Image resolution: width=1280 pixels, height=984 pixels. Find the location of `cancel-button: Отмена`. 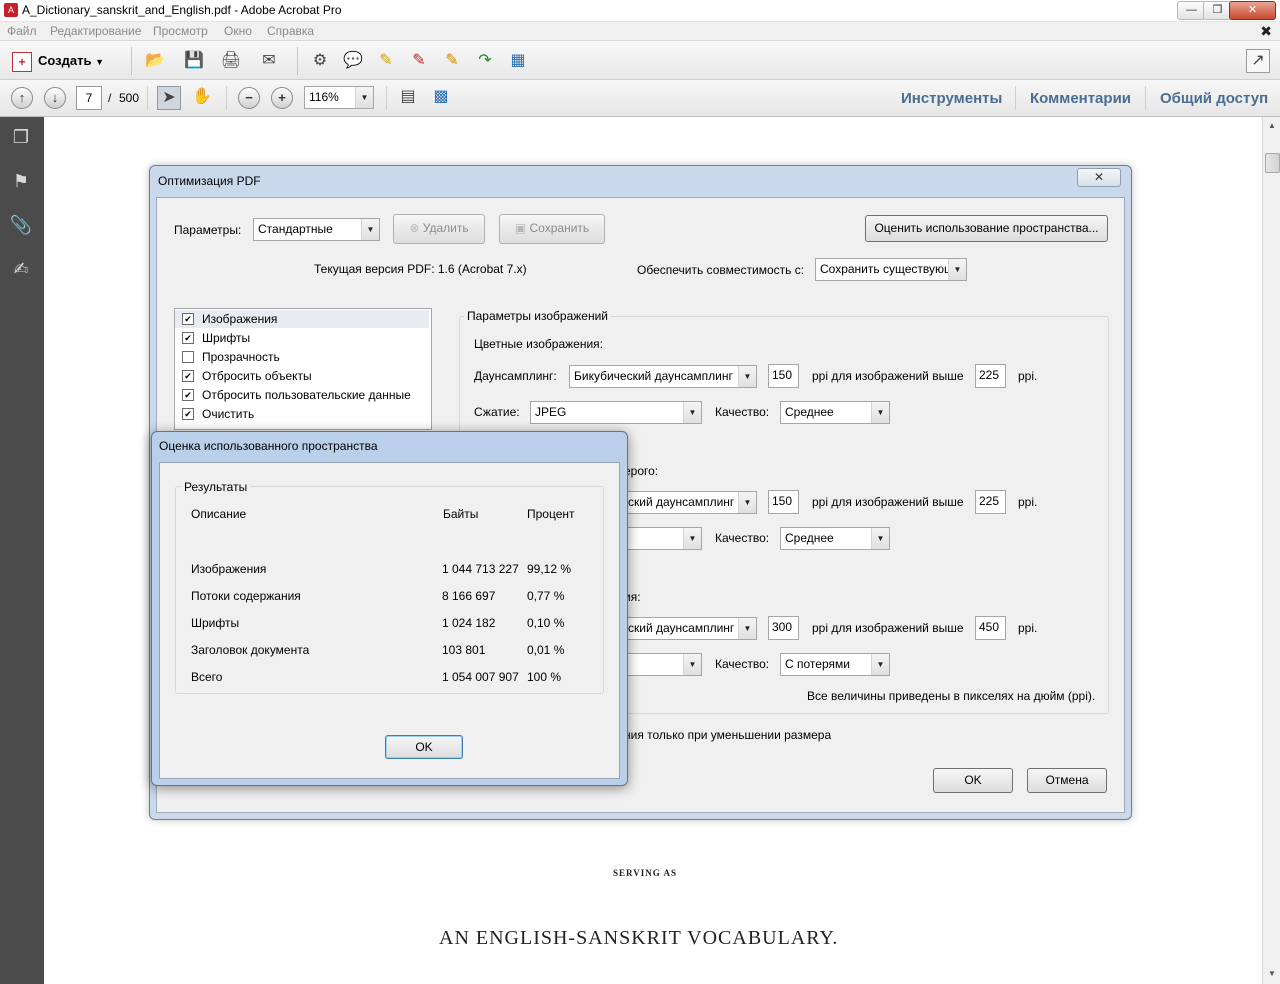

cancel-button: Отмена is located at coordinates (1067, 780).